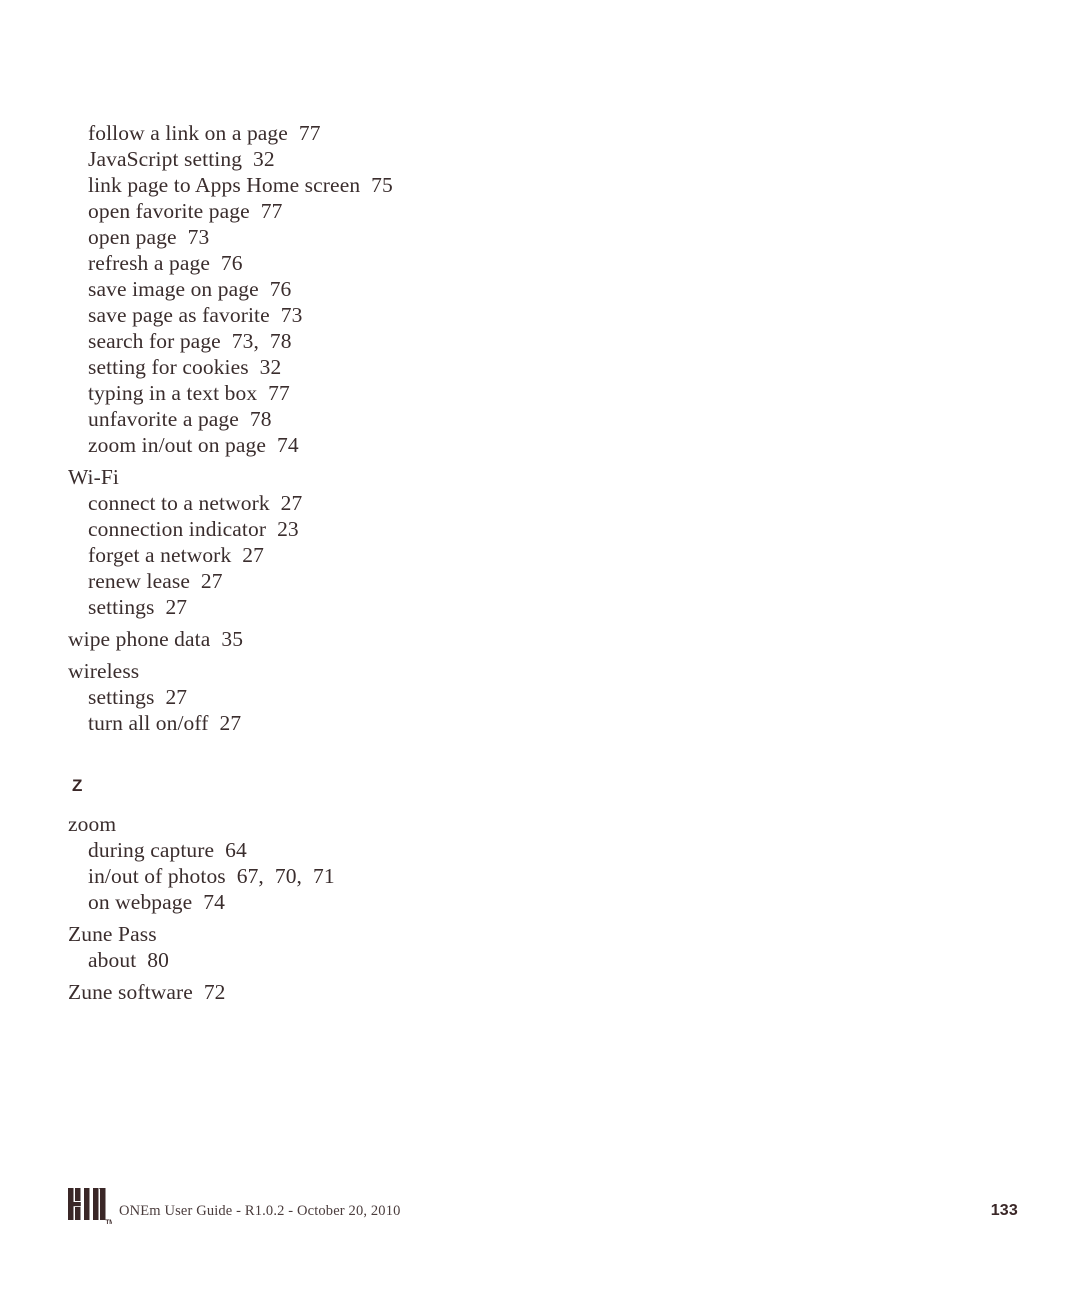  What do you see at coordinates (147, 992) in the screenshot?
I see `index-entry: Zune software 72` at bounding box center [147, 992].